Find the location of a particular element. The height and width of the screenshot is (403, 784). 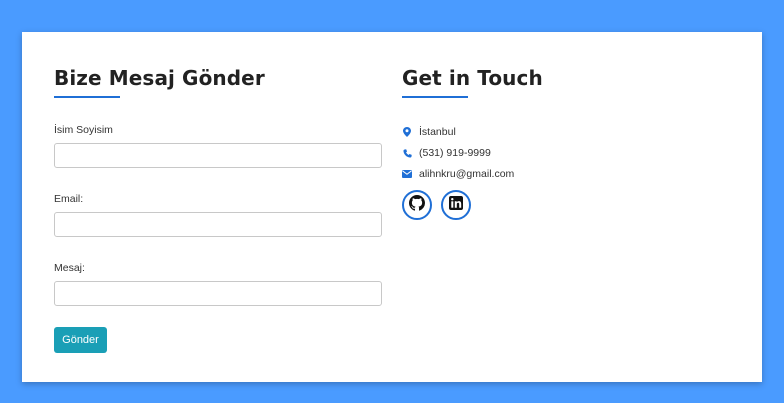

name-input is located at coordinates (218, 155).